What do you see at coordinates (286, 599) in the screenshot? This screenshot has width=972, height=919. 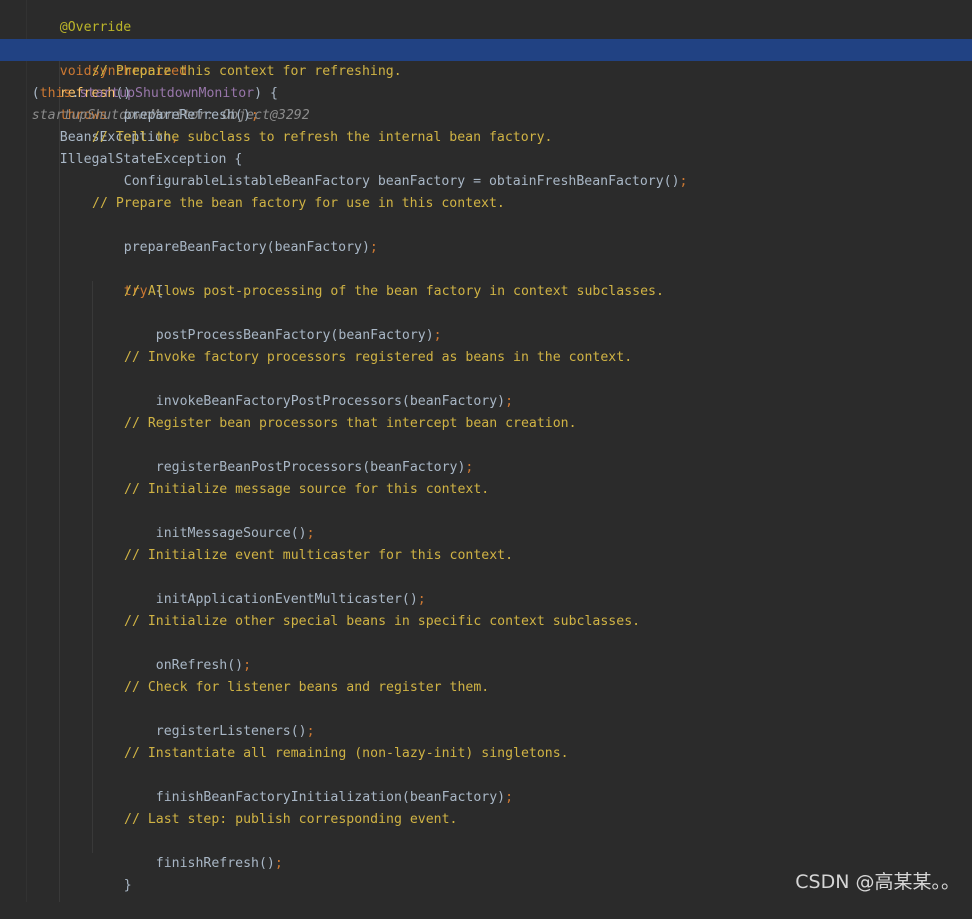 I see `code-token: initApplicationEventMulticaster()` at bounding box center [286, 599].